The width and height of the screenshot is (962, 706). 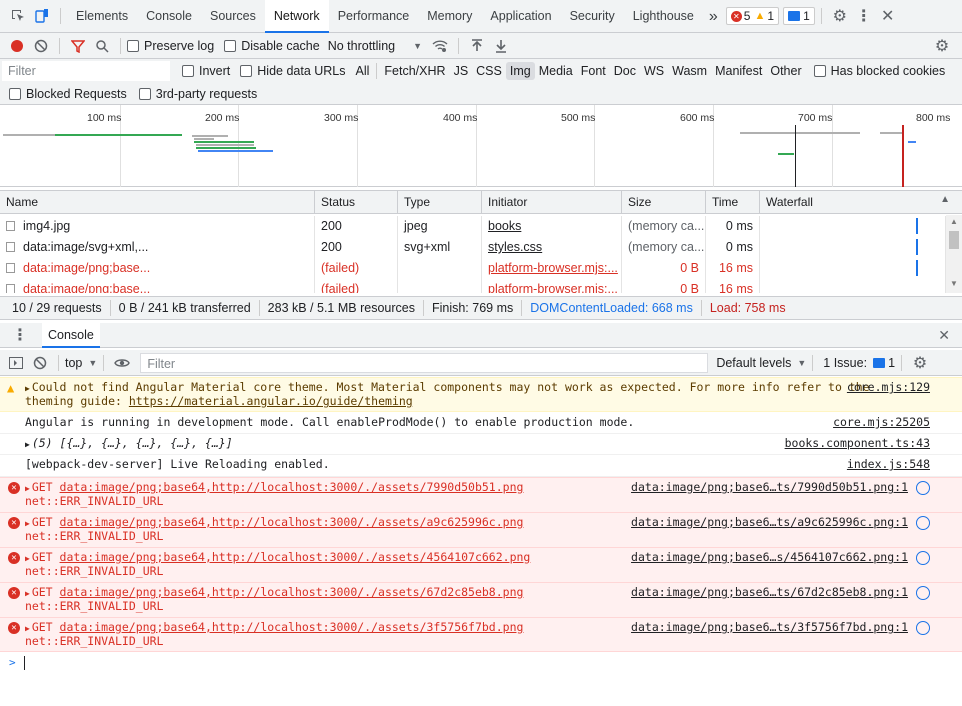 What do you see at coordinates (71, 335) in the screenshot?
I see `drawer-tab-console: Console` at bounding box center [71, 335].